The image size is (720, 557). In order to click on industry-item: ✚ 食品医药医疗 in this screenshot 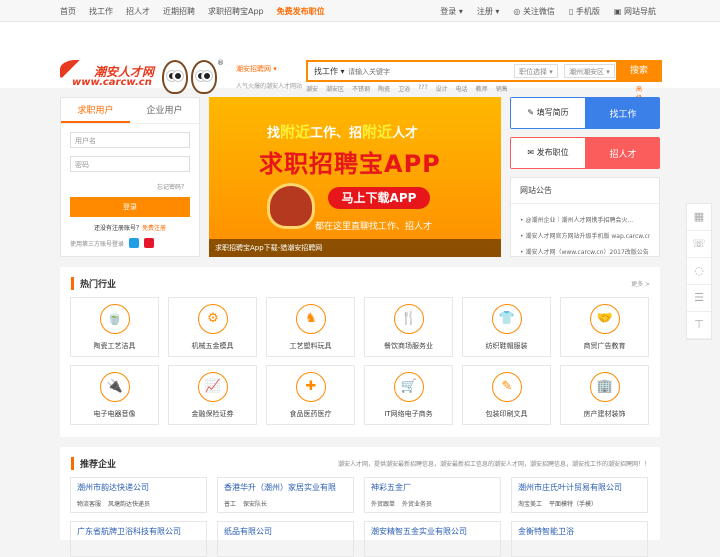, I will do `click(310, 395)`.